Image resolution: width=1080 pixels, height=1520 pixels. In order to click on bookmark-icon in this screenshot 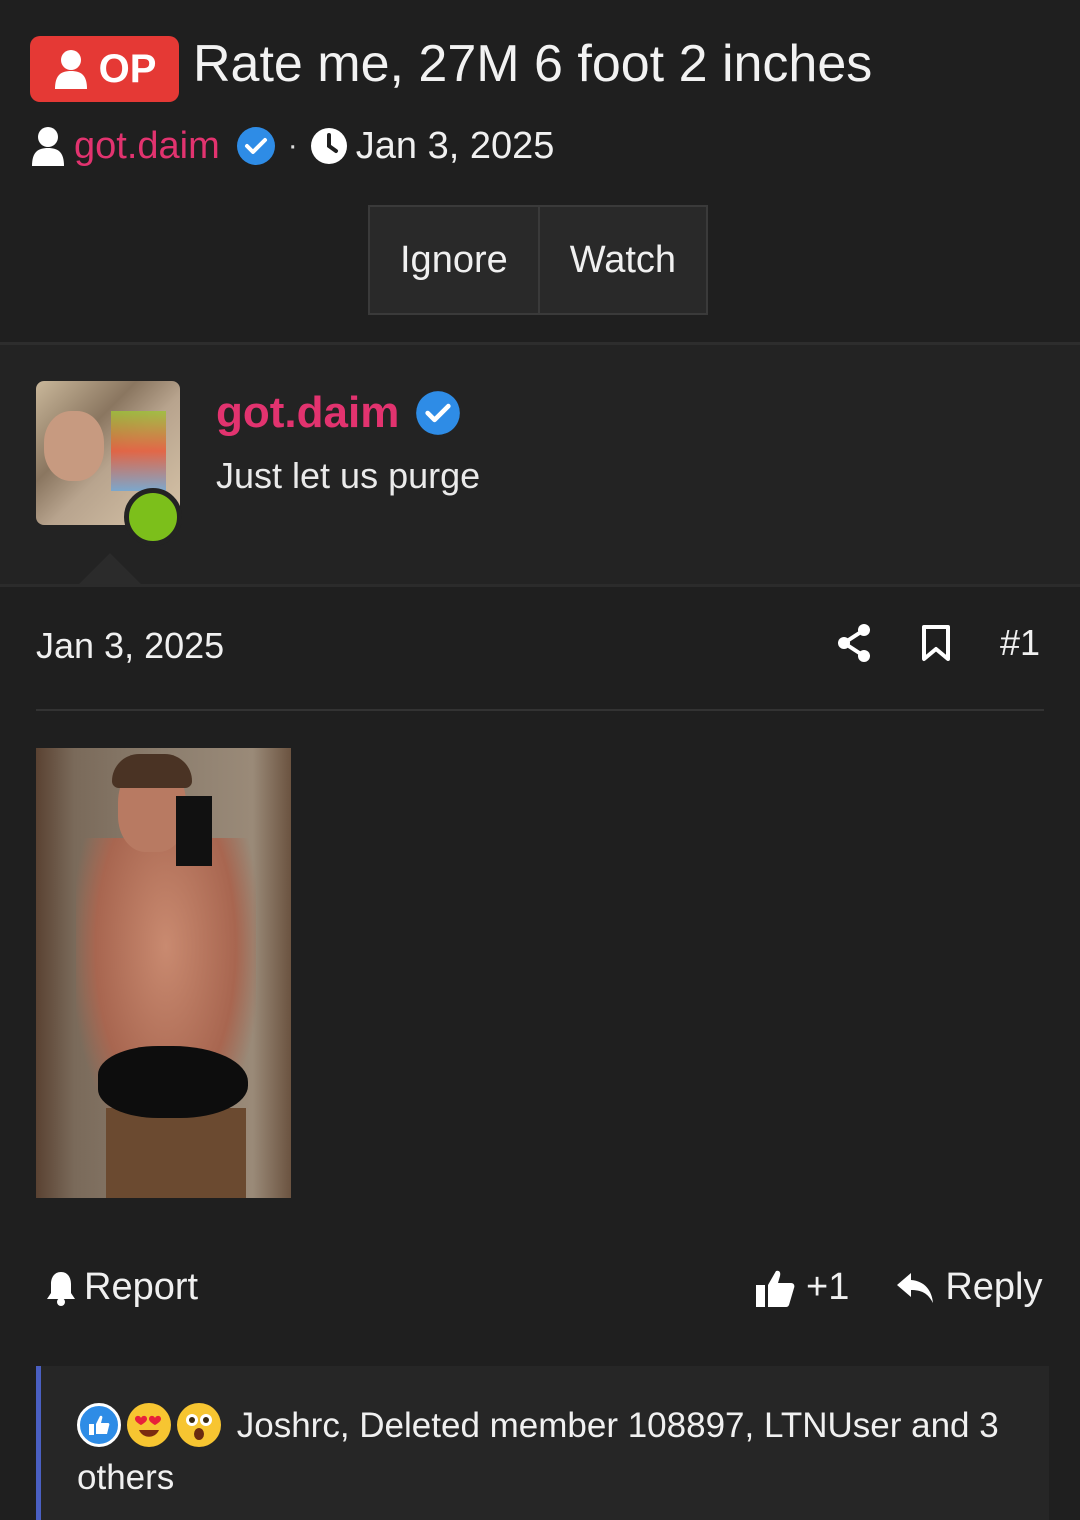, I will do `click(936, 643)`.